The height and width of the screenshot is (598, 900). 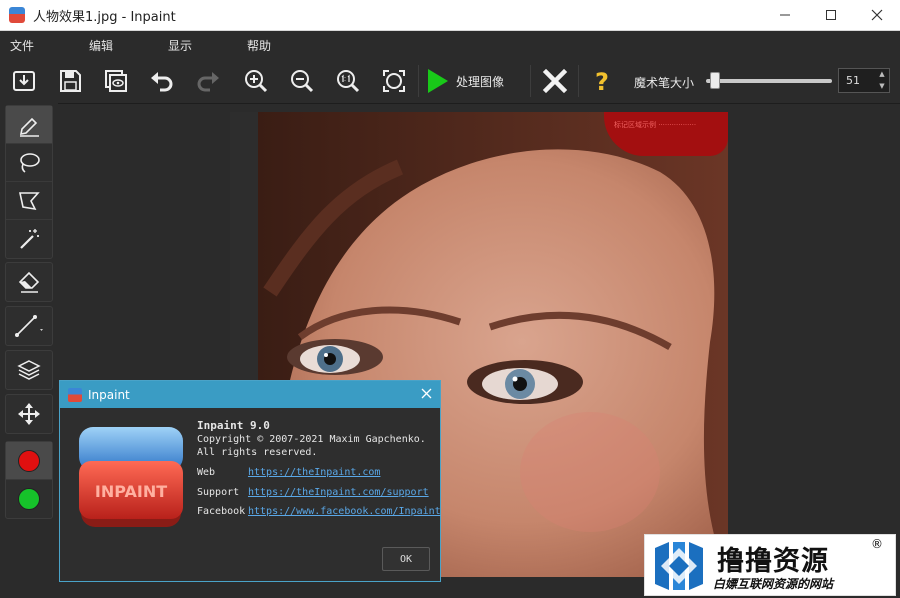 I want to click on about-dialog-title: Inpaint, so click(x=109, y=394).